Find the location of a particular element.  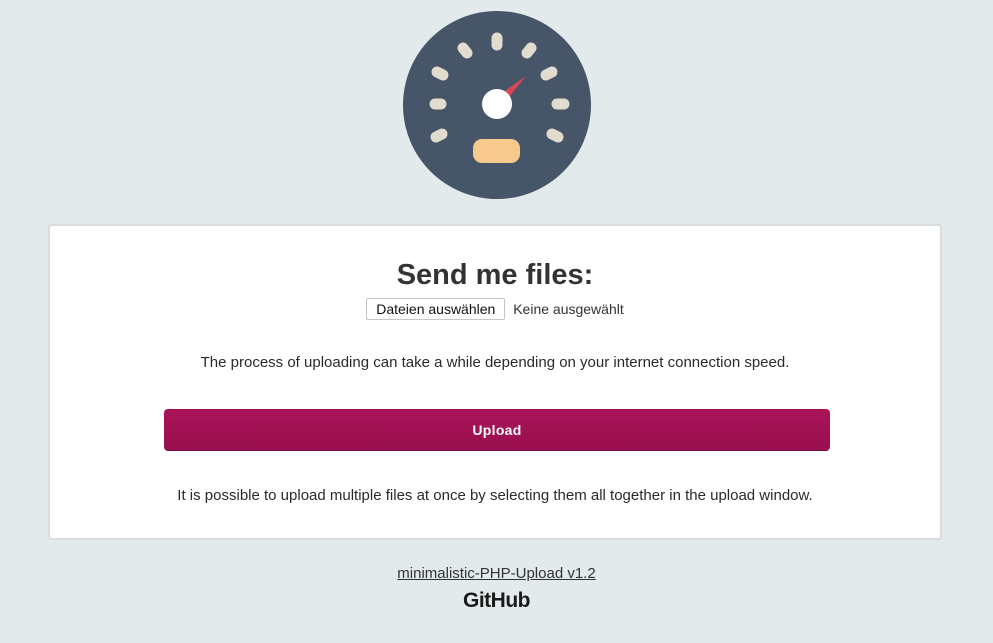

file-picker: Dateien auswählen Keine ausgewählt is located at coordinates (495, 309).